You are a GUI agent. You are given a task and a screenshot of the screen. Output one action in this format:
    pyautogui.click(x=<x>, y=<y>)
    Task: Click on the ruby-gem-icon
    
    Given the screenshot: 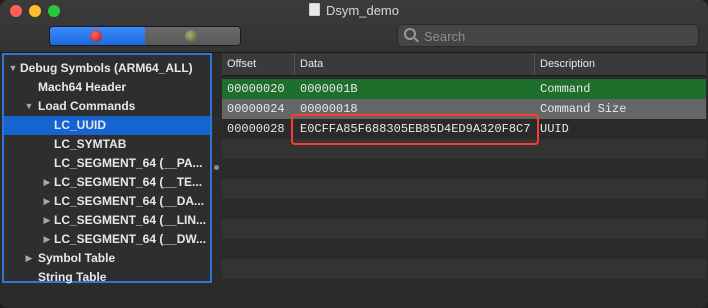 What is the action you would take?
    pyautogui.click(x=96, y=36)
    